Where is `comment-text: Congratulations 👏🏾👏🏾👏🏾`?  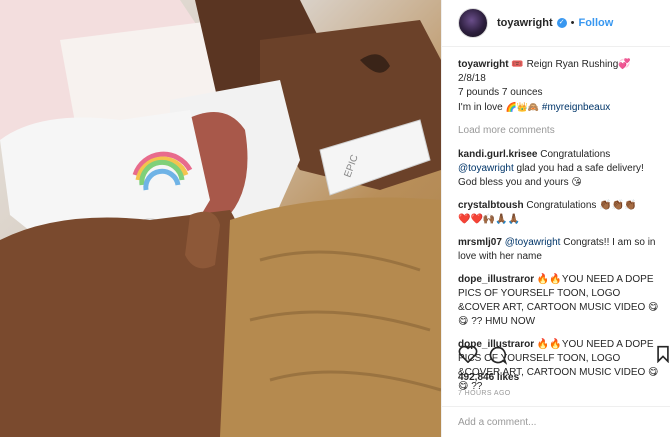
comment-text: Congratulations 👏🏾👏🏾👏🏾 is located at coordinates (581, 205).